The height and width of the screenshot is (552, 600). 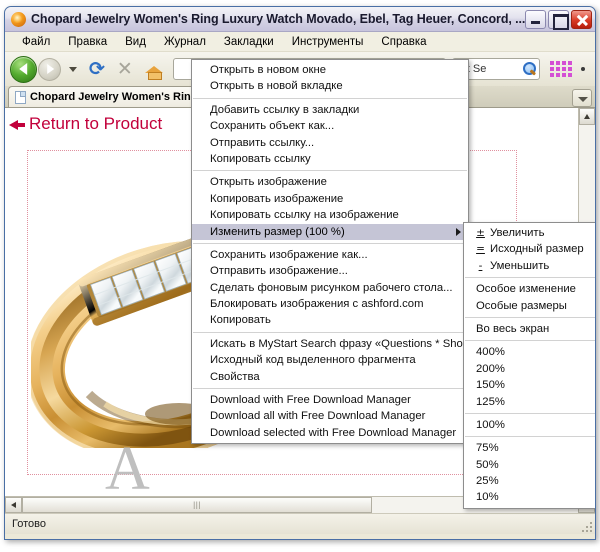 What do you see at coordinates (135, 42) in the screenshot?
I see `menu-item-view: Вид` at bounding box center [135, 42].